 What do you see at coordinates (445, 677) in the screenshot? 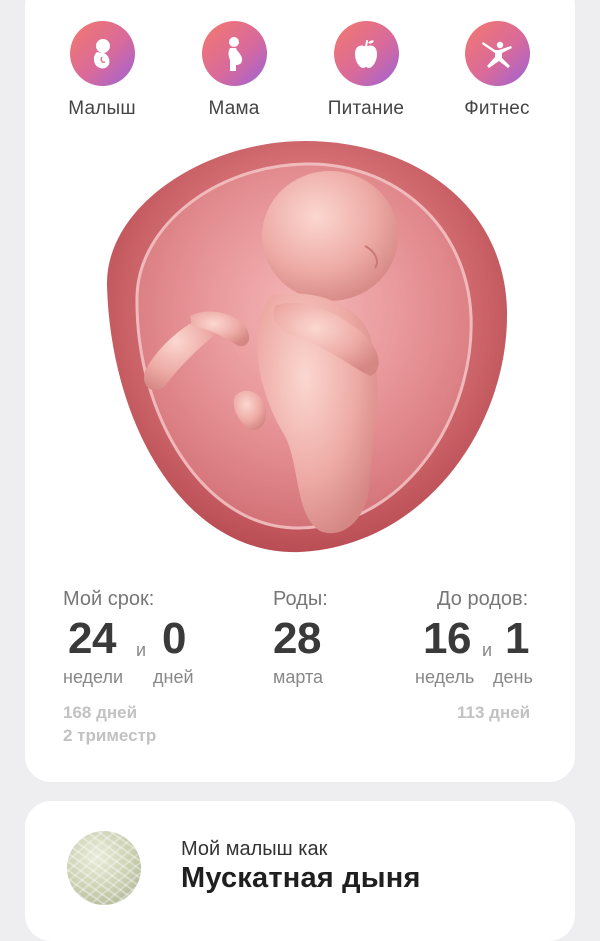
I see `until-weeks-unit: недель` at bounding box center [445, 677].